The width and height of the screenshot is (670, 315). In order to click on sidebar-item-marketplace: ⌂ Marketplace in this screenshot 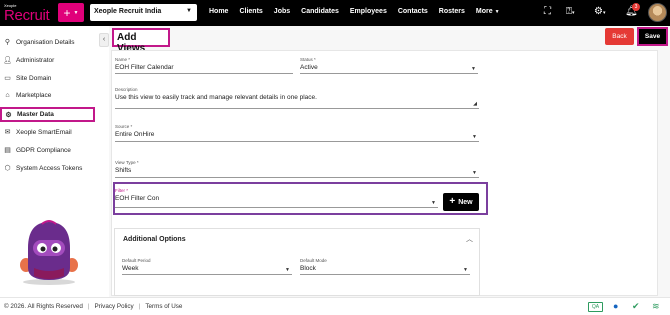, I will do `click(27, 95)`.